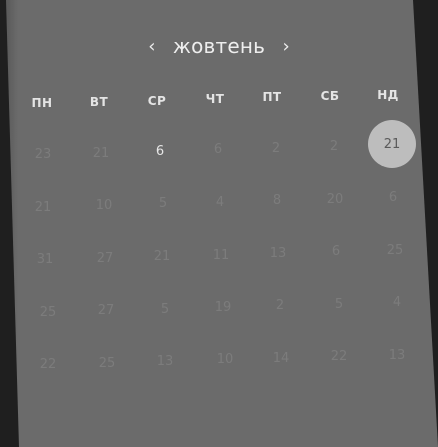 The width and height of the screenshot is (438, 447). Describe the element at coordinates (223, 307) in the screenshot. I see `day-cell: 19` at that location.